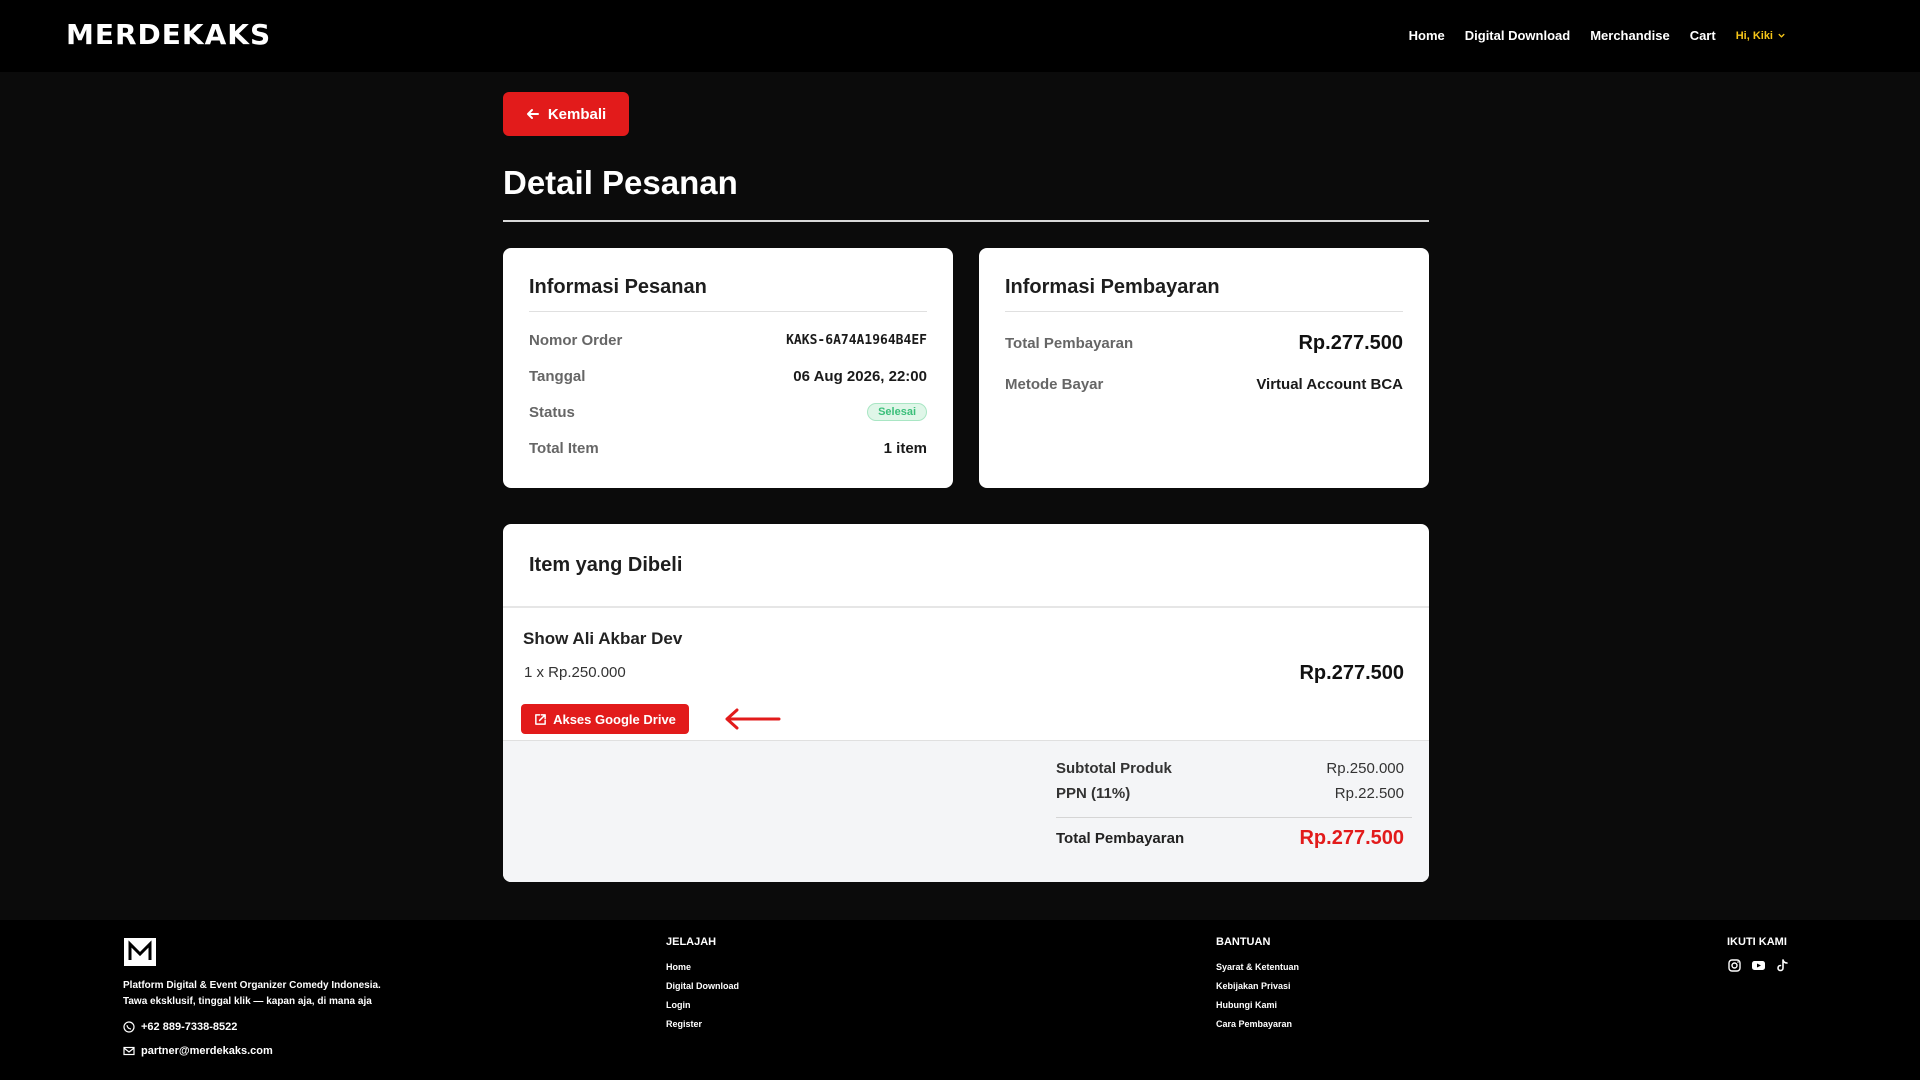 The width and height of the screenshot is (1920, 1080). I want to click on order-number-row: Nomor Order KAKS-6A74A1964B4EF, so click(728, 340).